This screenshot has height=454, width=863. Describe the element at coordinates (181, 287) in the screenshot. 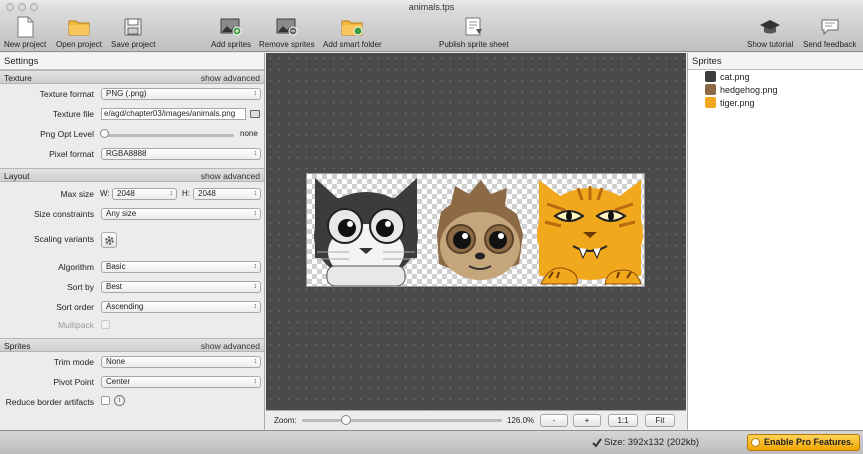

I see `sort-by-select: Best` at that location.